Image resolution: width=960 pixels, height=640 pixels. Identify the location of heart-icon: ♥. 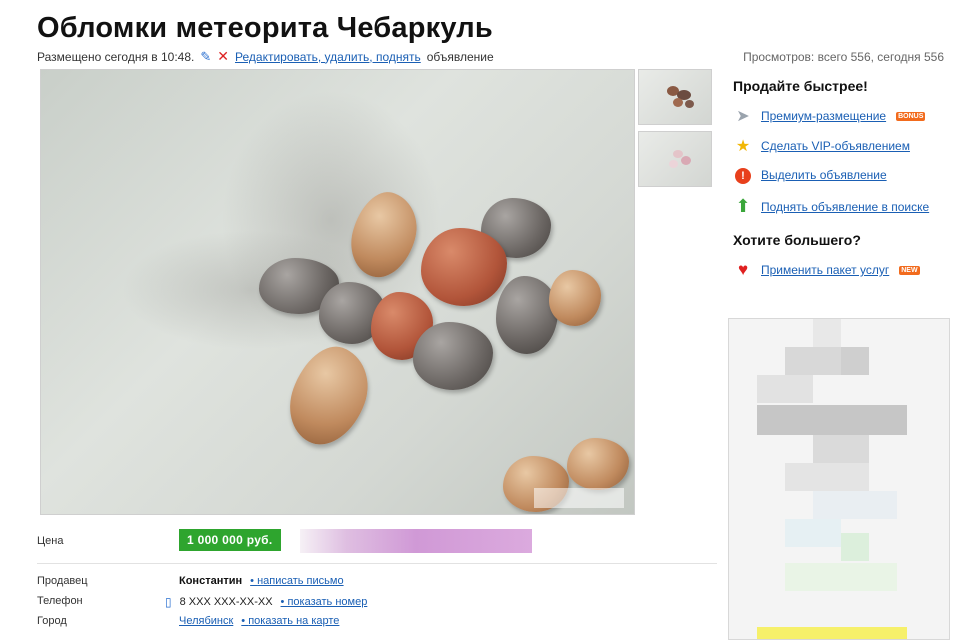
(743, 269).